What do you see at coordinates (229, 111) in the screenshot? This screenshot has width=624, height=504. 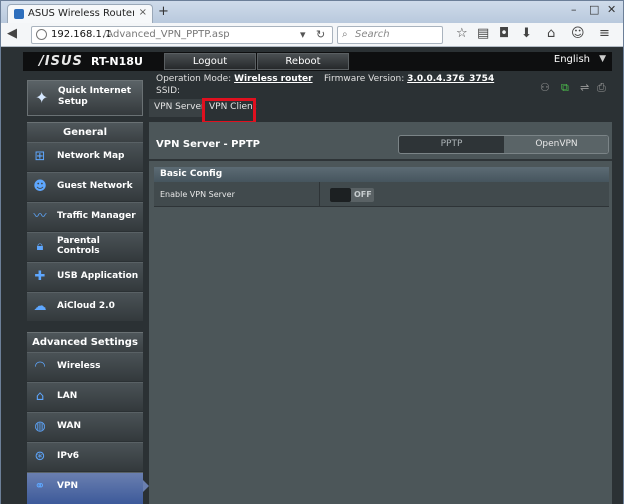 I see `highlight-box` at bounding box center [229, 111].